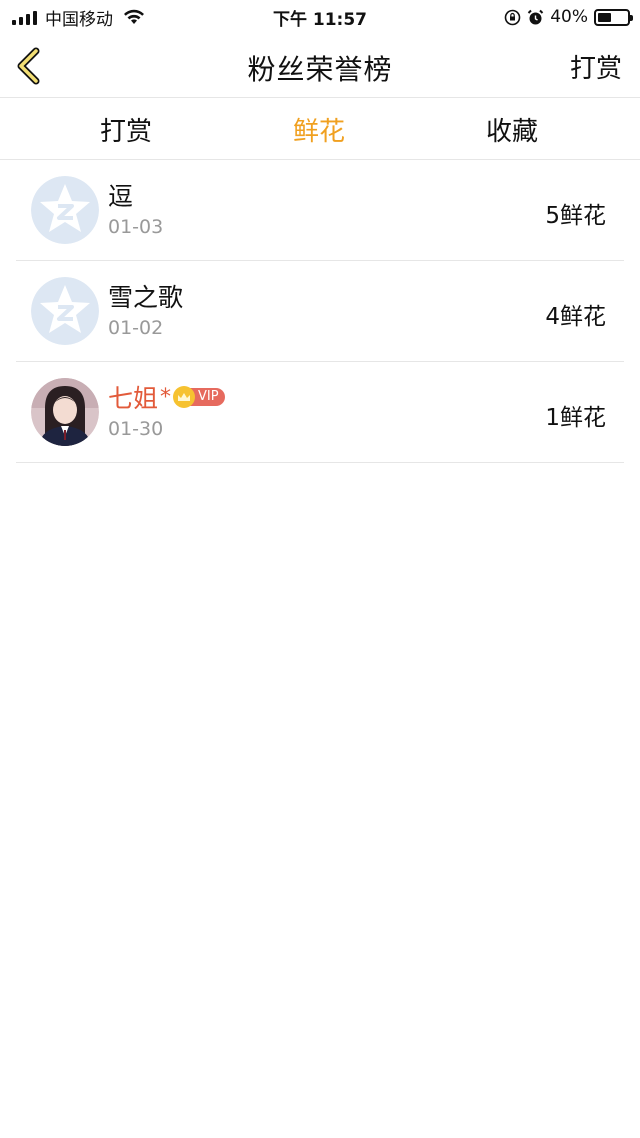 The width and height of the screenshot is (640, 1138). What do you see at coordinates (133, 398) in the screenshot?
I see `user-name: 七姐` at bounding box center [133, 398].